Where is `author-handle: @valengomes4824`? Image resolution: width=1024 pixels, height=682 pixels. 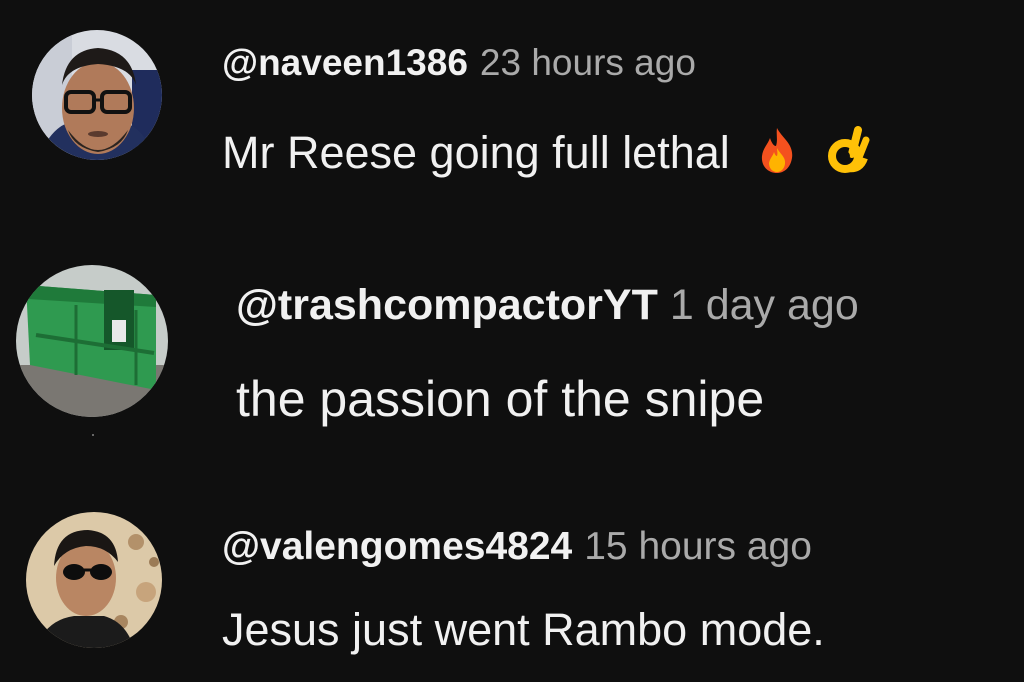
author-handle: @valengomes4824 is located at coordinates (397, 546).